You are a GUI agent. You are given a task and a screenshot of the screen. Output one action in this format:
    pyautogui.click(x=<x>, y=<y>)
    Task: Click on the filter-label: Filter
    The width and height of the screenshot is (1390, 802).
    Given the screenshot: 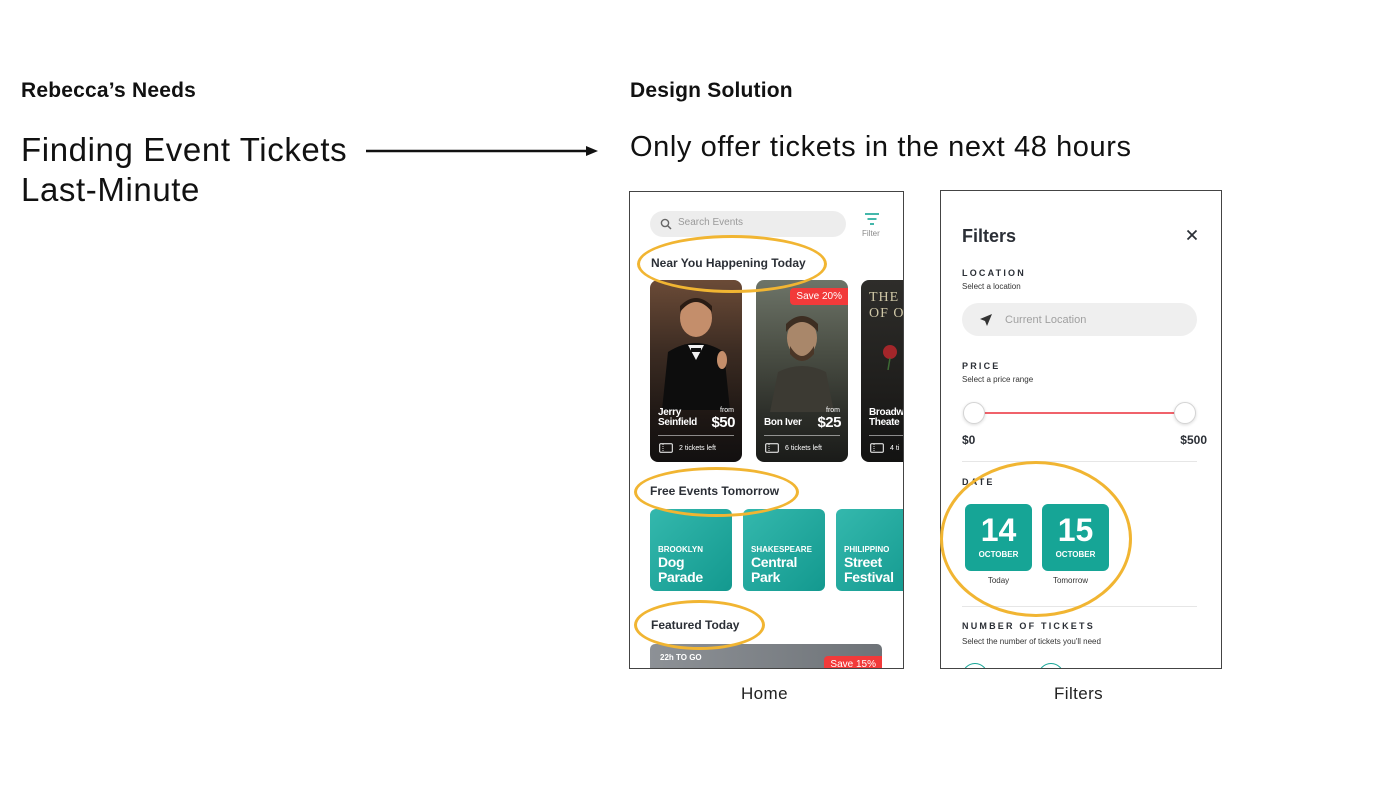 What is the action you would take?
    pyautogui.click(x=871, y=233)
    